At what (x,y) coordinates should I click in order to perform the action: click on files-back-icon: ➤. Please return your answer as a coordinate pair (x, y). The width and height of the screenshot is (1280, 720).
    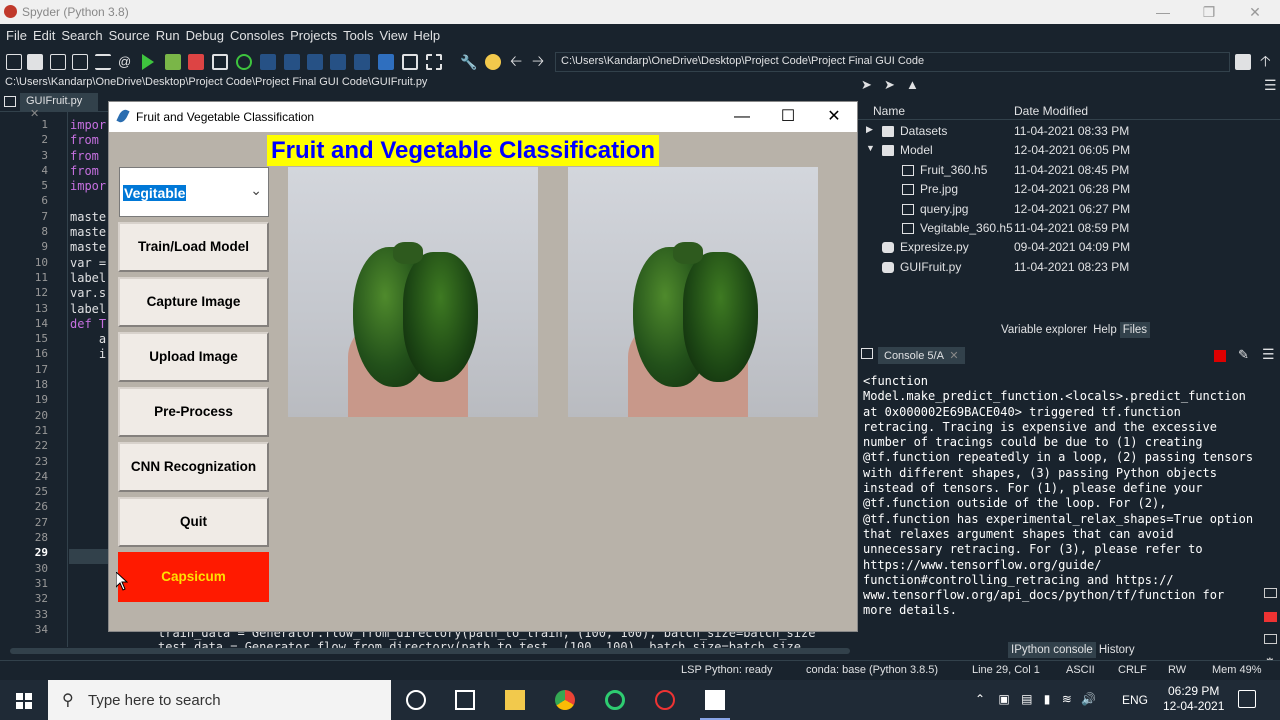
    Looking at the image, I should click on (866, 85).